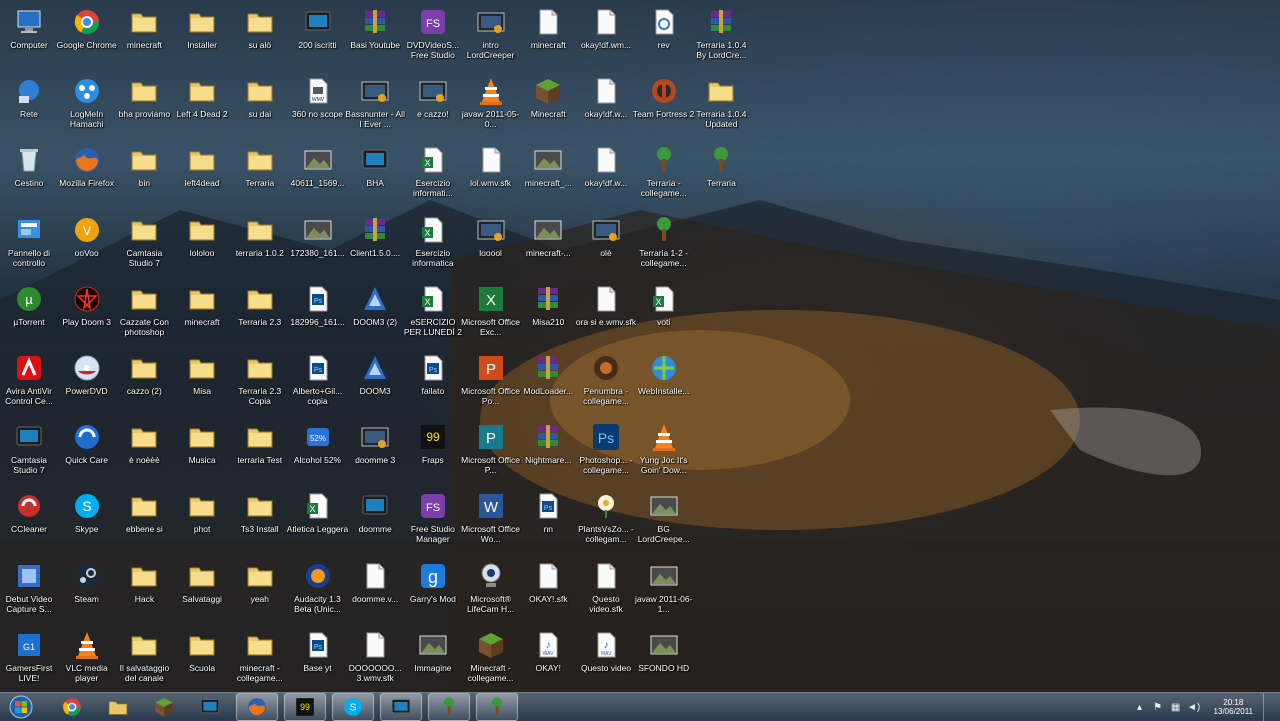  What do you see at coordinates (1158, 707) in the screenshot?
I see `flag-icon: ⚑` at bounding box center [1158, 707].